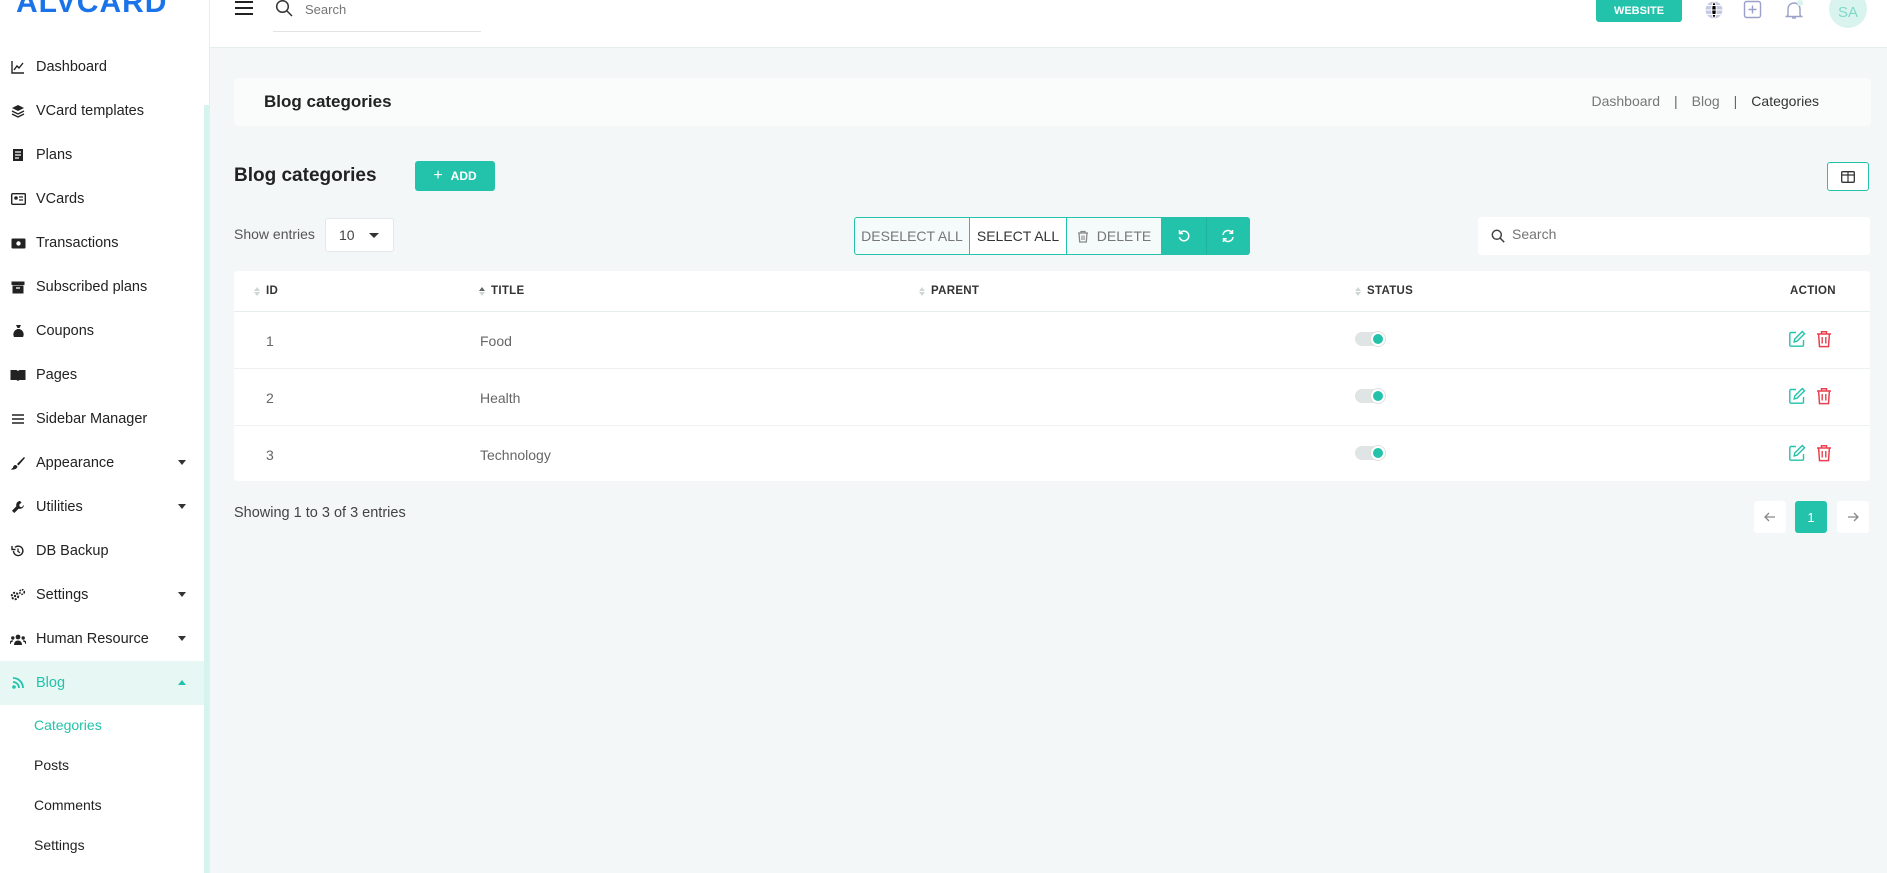 This screenshot has height=873, width=1887. Describe the element at coordinates (71, 67) in the screenshot. I see `sidebar-item-label: Dashboard` at that location.